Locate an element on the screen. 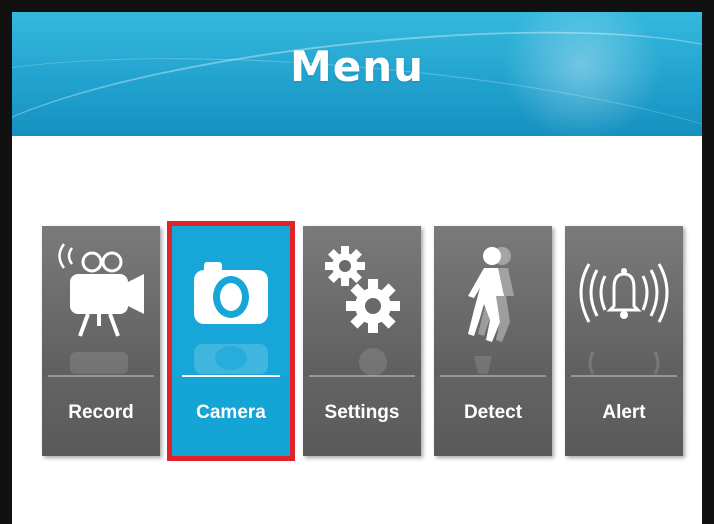  menu-item-label: Detect is located at coordinates (493, 412).